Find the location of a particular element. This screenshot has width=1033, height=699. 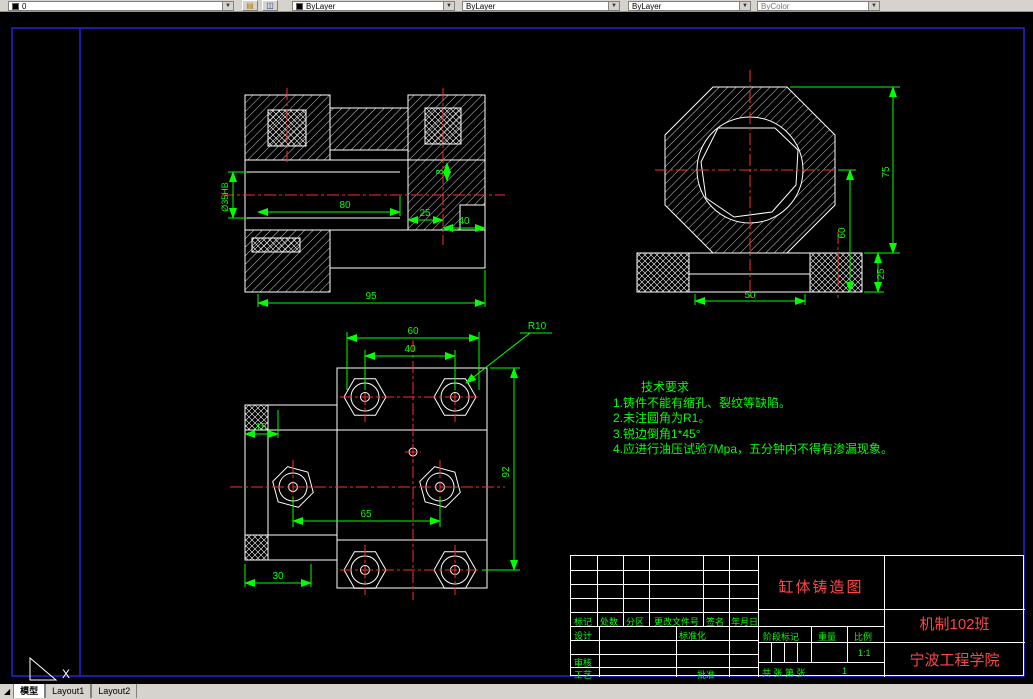

front-section-view: 95 80 Ø35HB 25 40 8 is located at coordinates (362, 197).